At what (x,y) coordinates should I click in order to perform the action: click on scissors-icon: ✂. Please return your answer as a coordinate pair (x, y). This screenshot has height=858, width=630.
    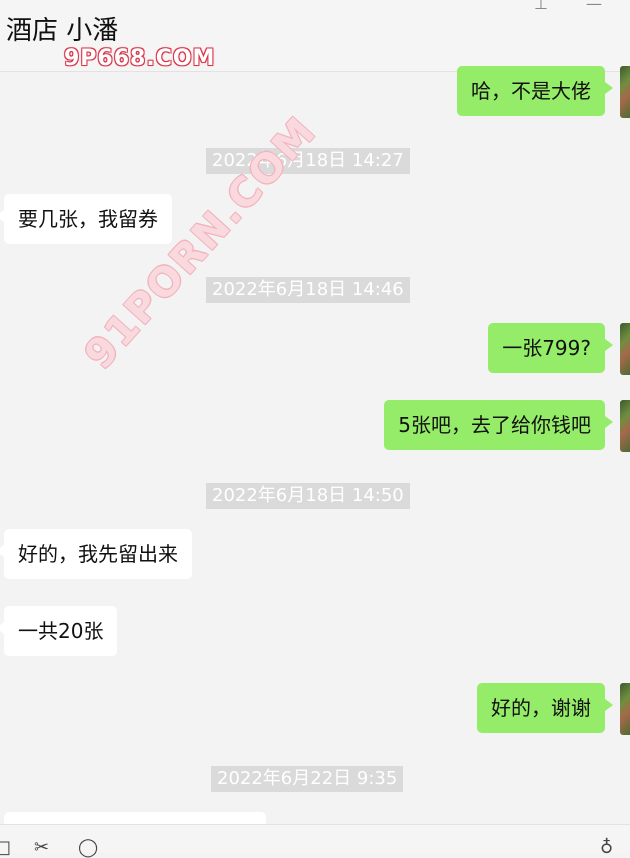
    Looking at the image, I should click on (41, 848).